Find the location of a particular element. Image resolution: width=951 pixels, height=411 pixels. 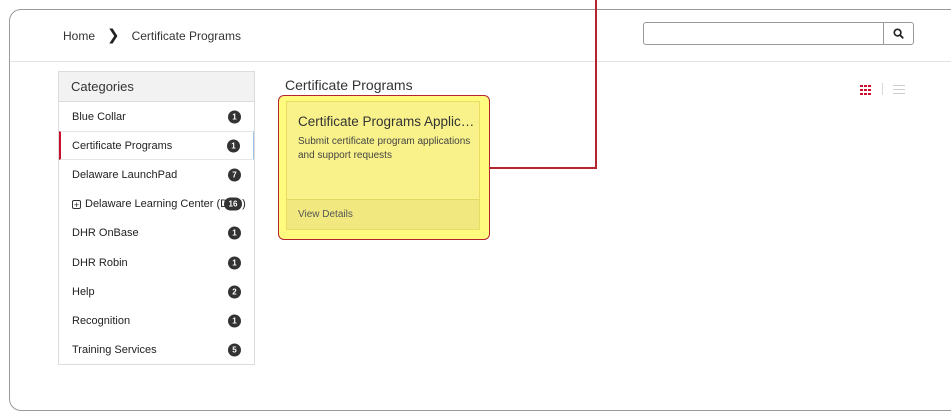

category-label: Blue Collar is located at coordinates (99, 116).